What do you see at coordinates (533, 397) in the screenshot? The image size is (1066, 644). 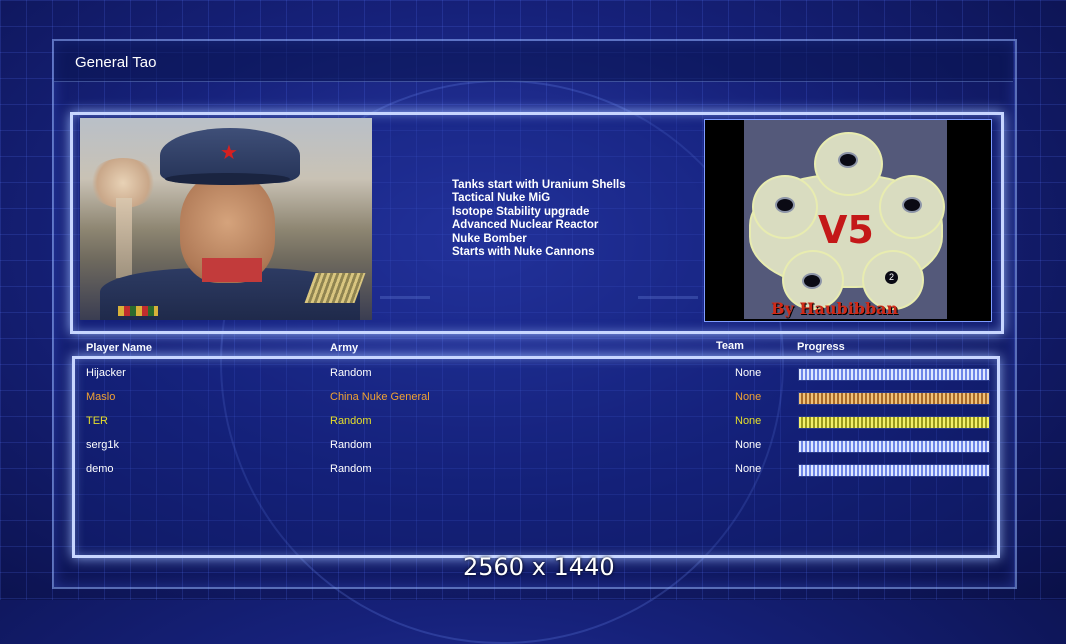 I see `table-row: Maslo China Nuke General None` at bounding box center [533, 397].